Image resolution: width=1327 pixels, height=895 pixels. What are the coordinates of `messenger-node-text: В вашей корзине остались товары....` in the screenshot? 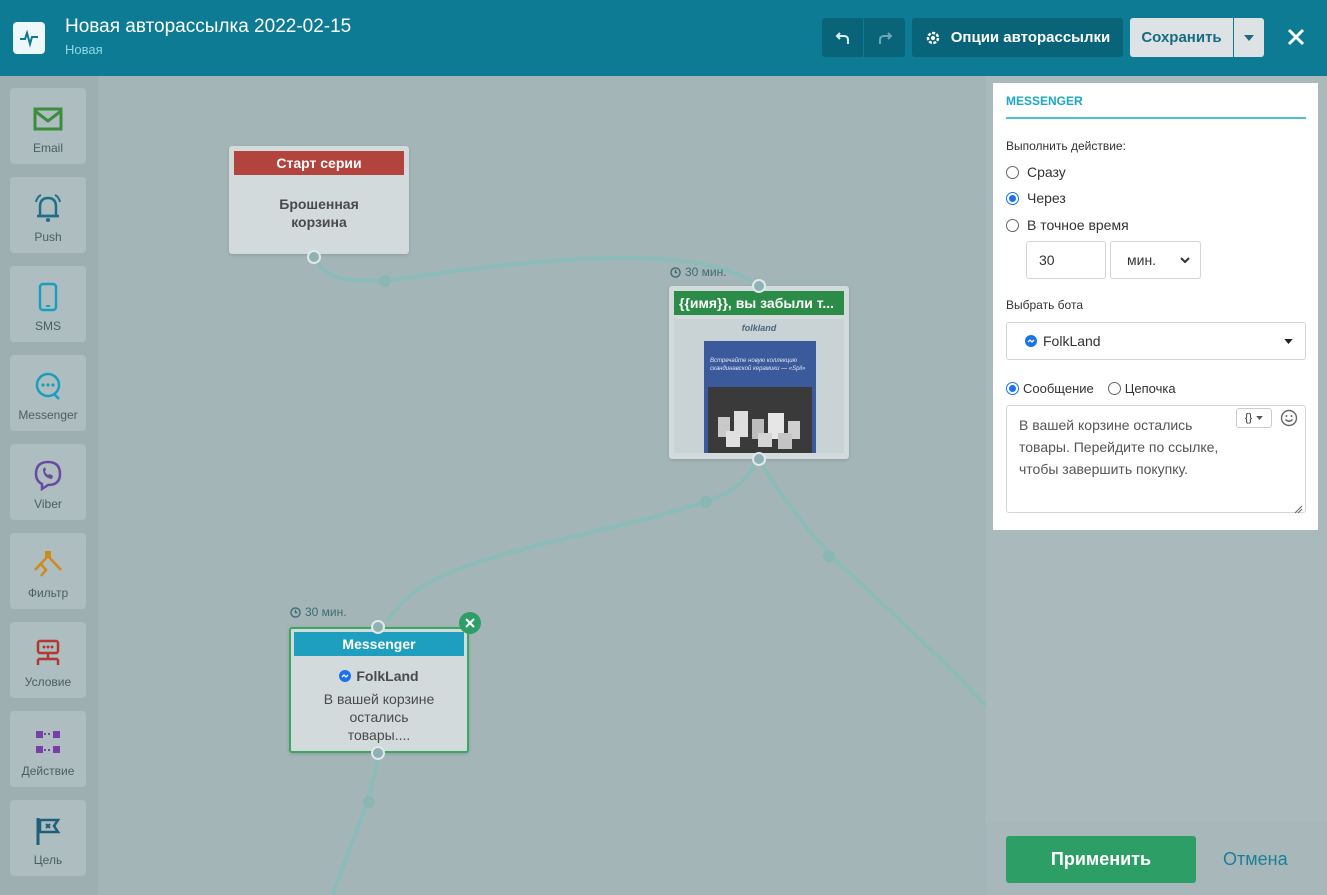 It's located at (379, 717).